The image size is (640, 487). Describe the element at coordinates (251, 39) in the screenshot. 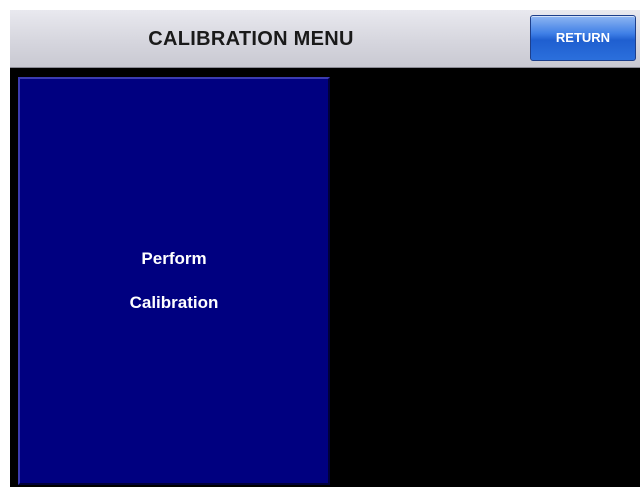

I see `page-title: CALIBRATION MENU` at that location.